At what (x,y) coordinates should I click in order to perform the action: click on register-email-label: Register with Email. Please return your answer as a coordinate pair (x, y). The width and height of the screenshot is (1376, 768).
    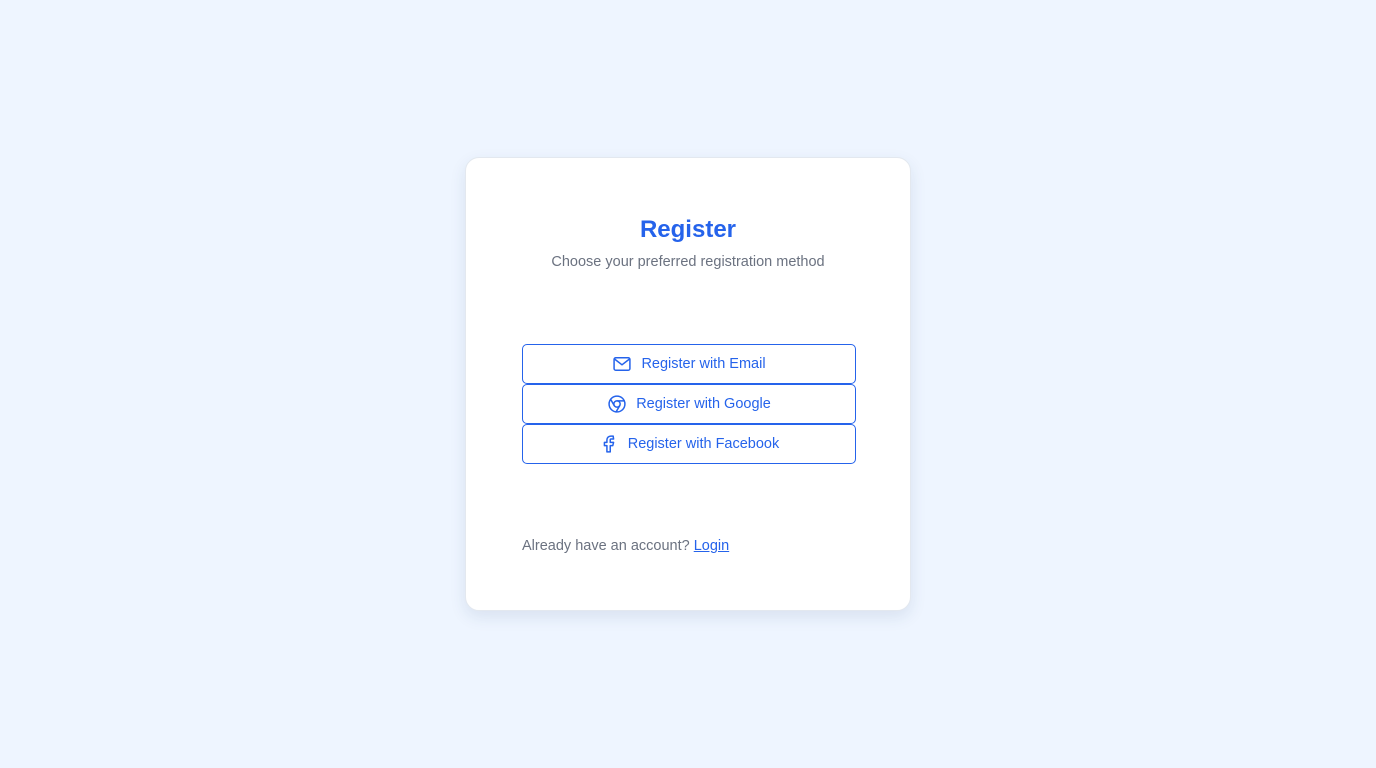
    Looking at the image, I should click on (703, 364).